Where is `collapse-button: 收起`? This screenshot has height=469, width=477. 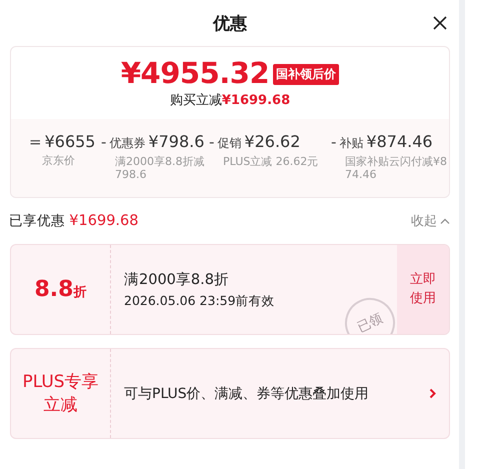
collapse-button: 收起 is located at coordinates (430, 221).